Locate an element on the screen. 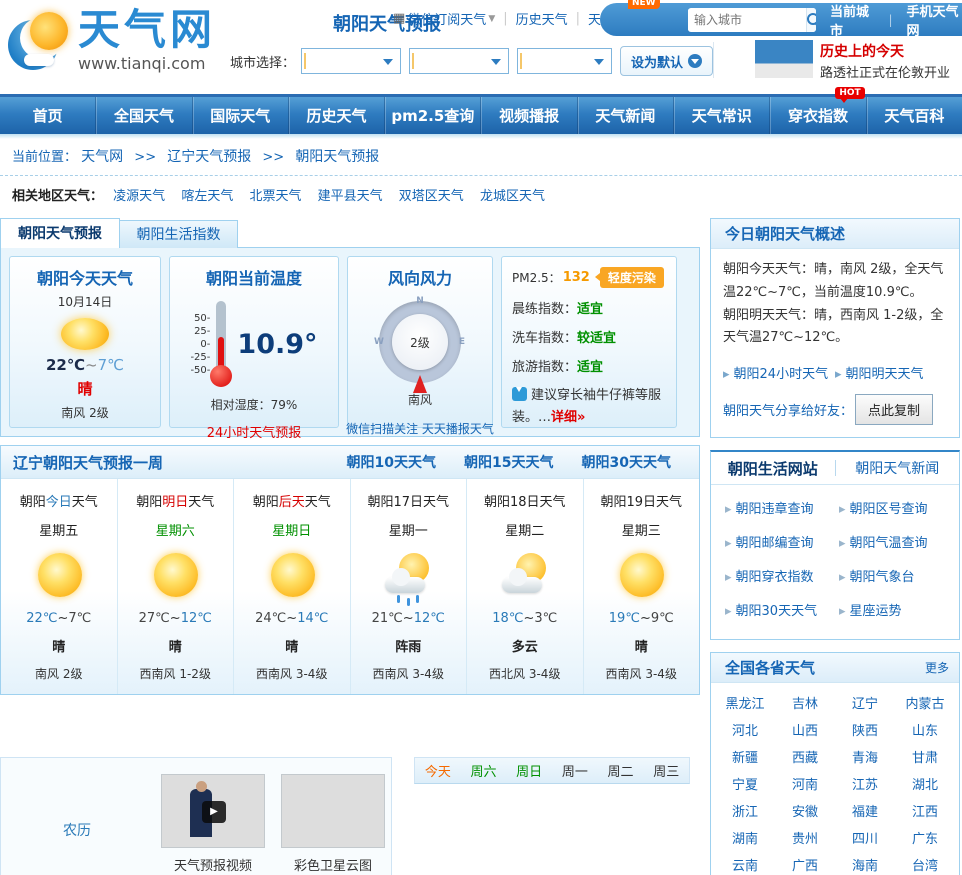  link-24h-forecast: 24小时天气预报 is located at coordinates (254, 431).